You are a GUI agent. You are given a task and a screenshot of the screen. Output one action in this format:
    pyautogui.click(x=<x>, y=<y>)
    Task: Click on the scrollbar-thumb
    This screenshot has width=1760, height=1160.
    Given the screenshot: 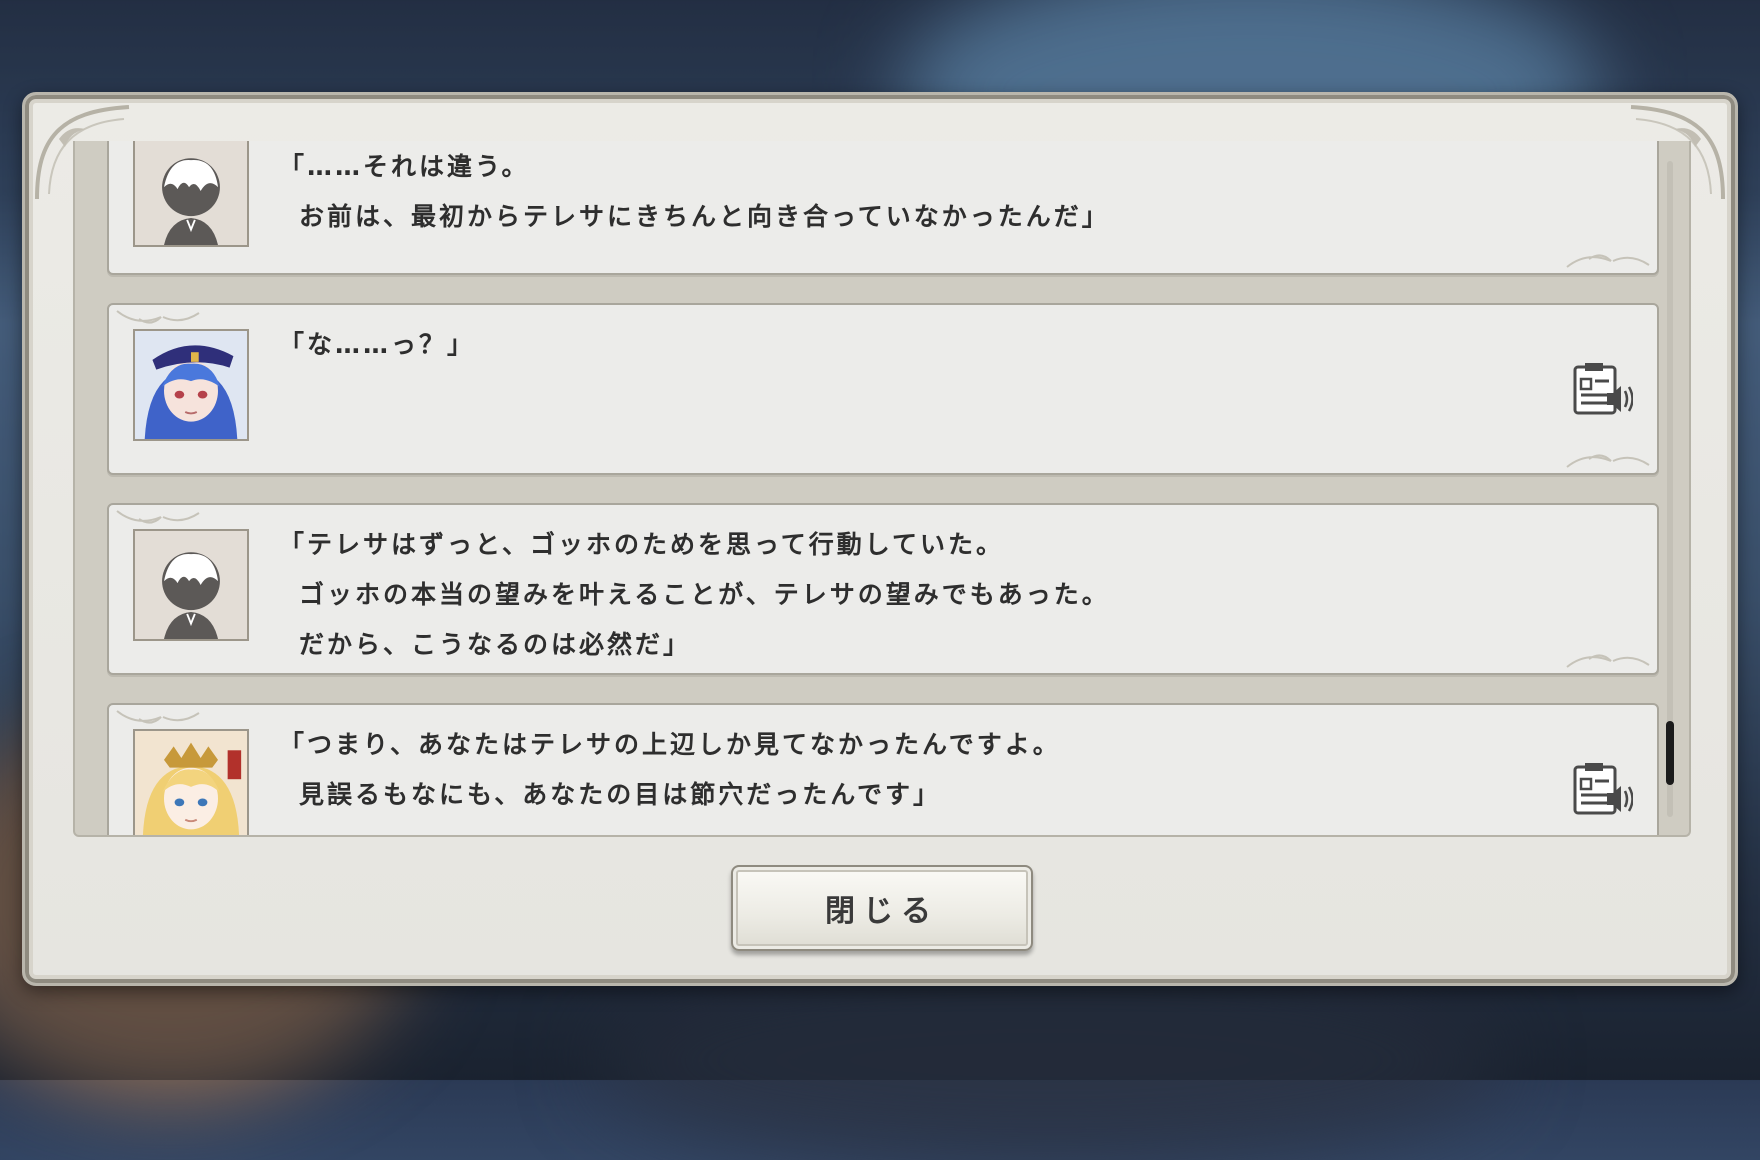 What is the action you would take?
    pyautogui.click(x=1670, y=753)
    